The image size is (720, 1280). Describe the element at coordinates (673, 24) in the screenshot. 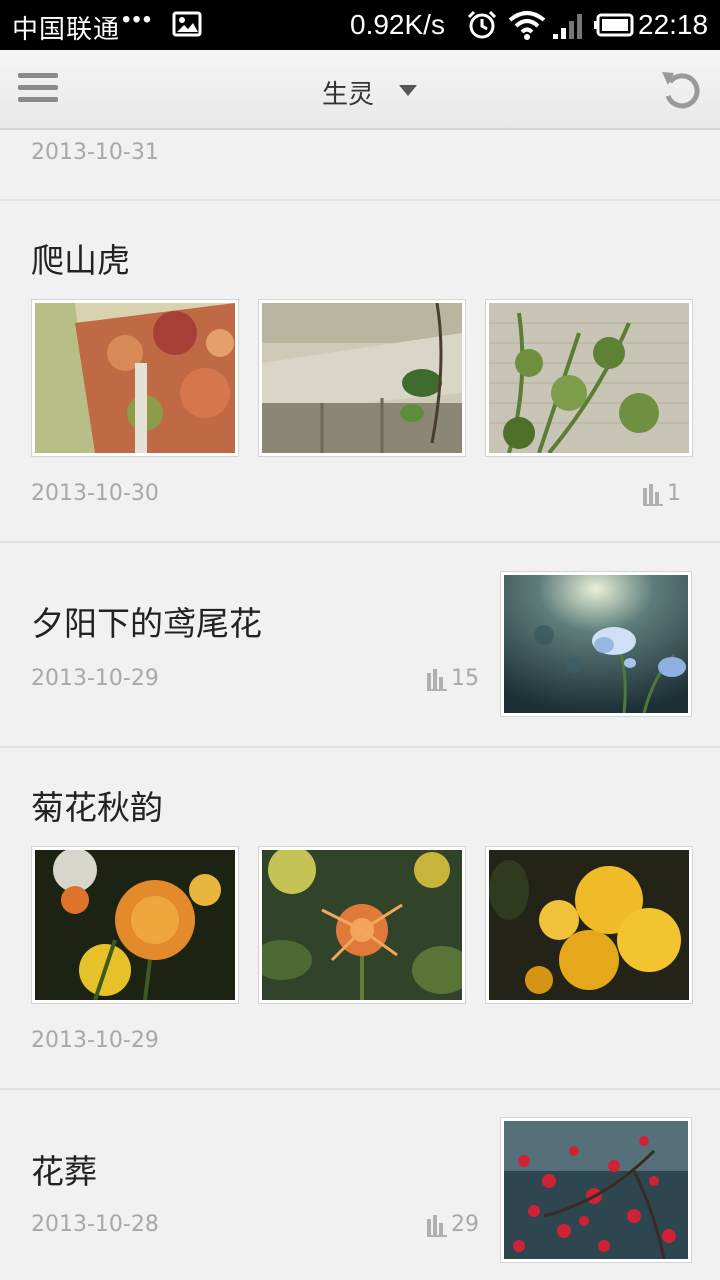

I see `clock: 22:18` at that location.